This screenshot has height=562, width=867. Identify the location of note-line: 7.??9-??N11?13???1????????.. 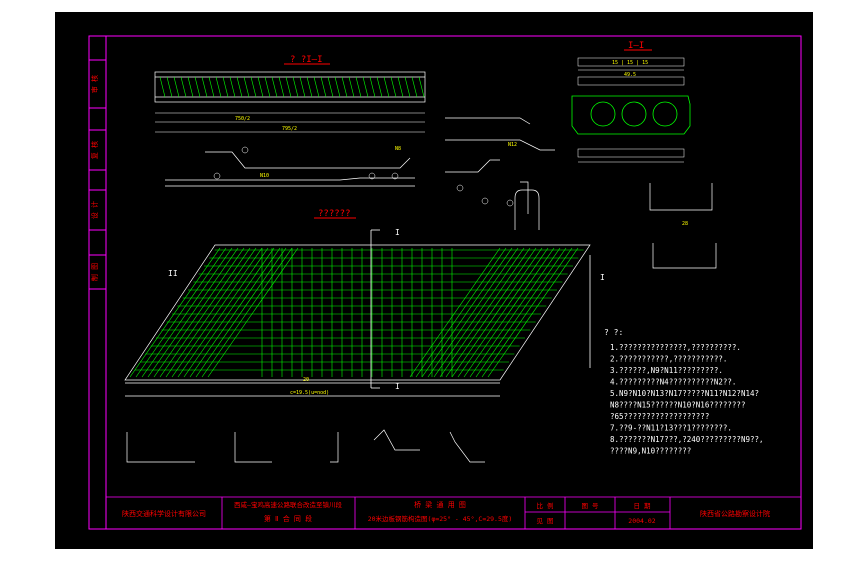
(671, 428).